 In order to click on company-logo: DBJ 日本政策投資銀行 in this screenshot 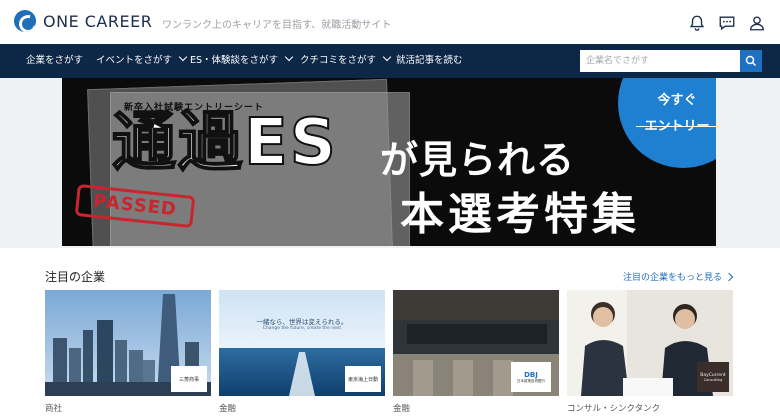, I will do `click(531, 377)`.